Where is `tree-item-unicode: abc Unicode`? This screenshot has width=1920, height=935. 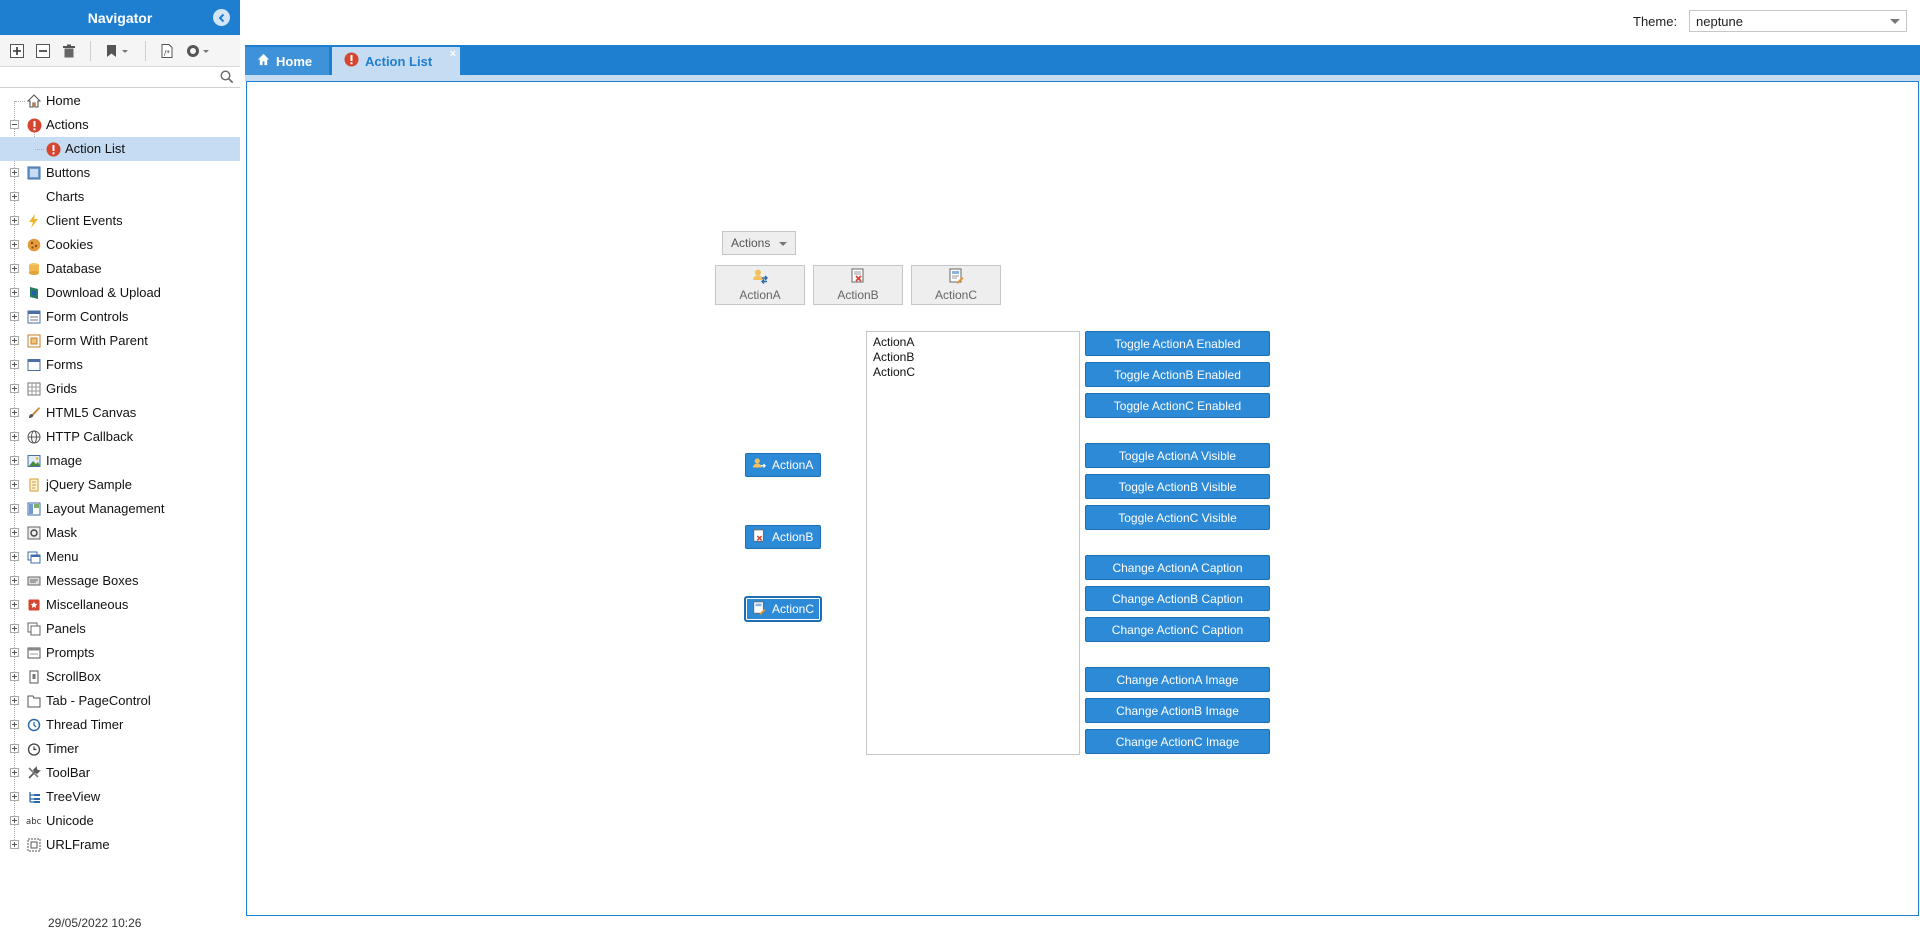
tree-item-unicode: abc Unicode is located at coordinates (120, 821).